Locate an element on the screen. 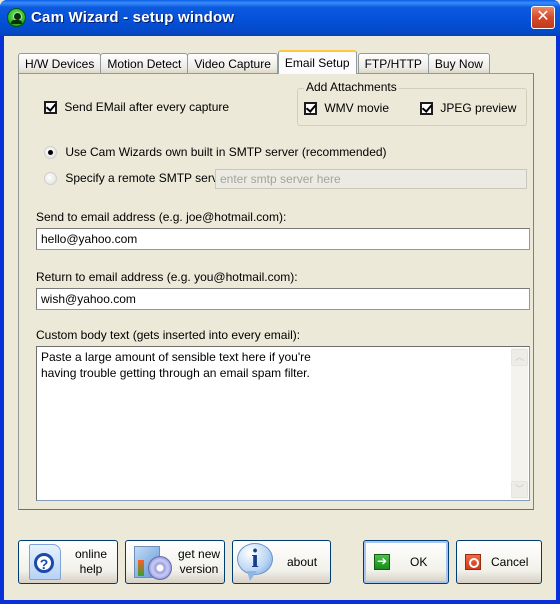 This screenshot has width=560, height=604. body-text-scrollbar: ︿ ﹀ is located at coordinates (519, 423).